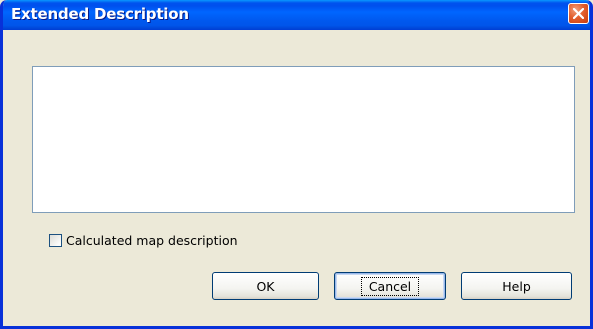 This screenshot has width=593, height=329. I want to click on checkbox-label: Calculated map description, so click(152, 240).